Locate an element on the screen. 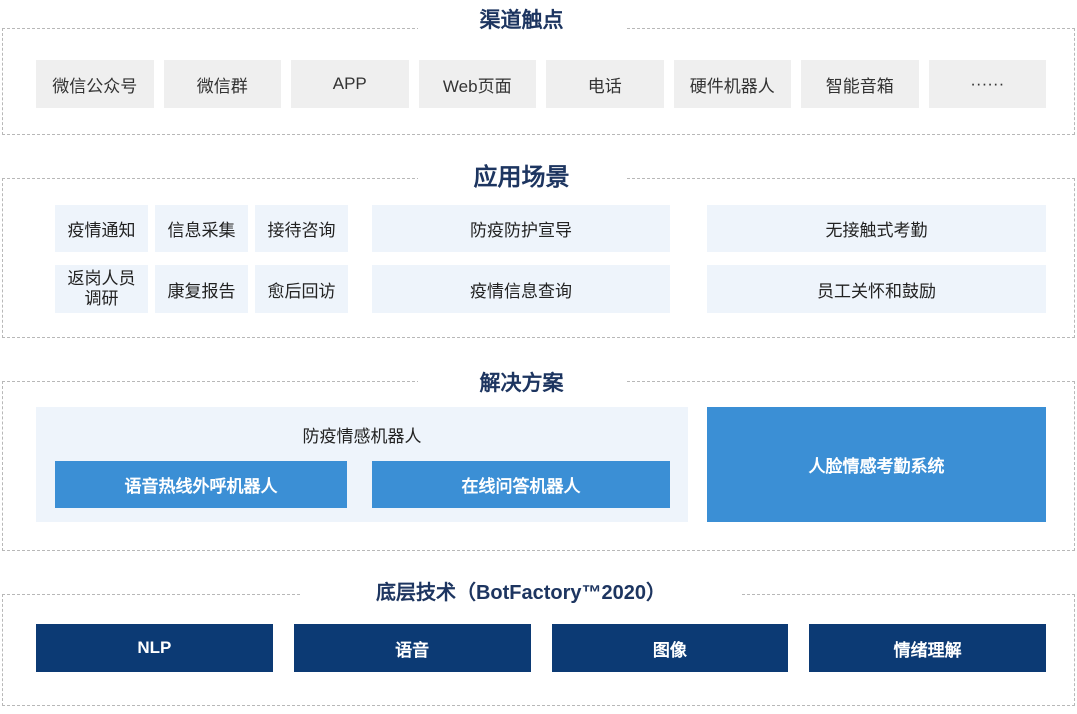  channel-item-web-page: Web页面 is located at coordinates (477, 84).